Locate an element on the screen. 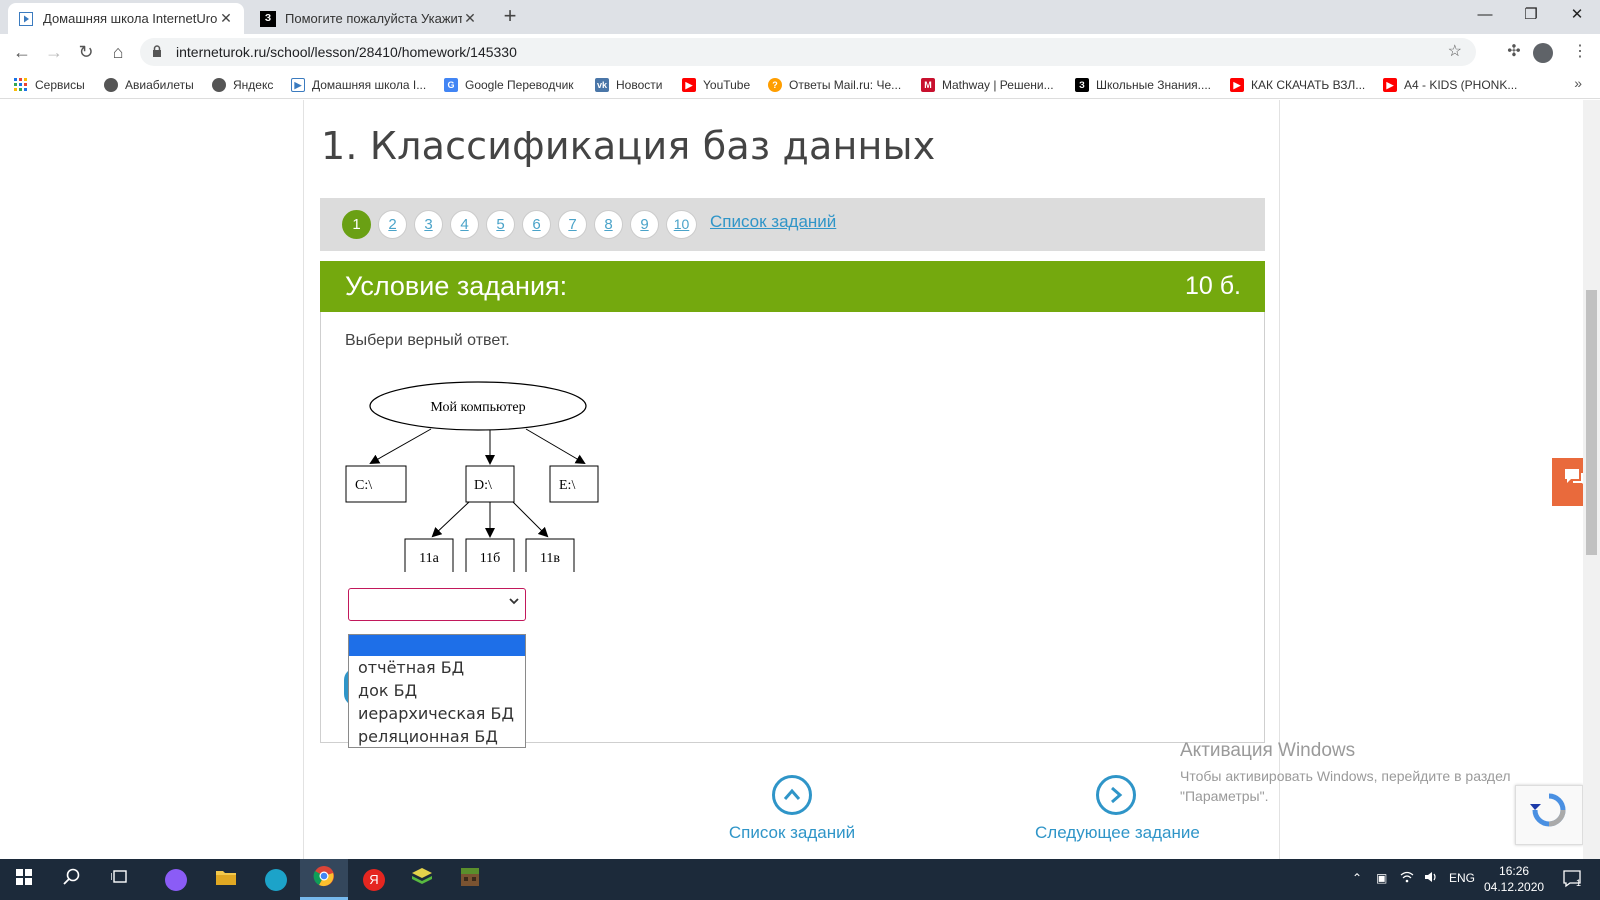 The image size is (1600, 900). pager-item-5: 5 is located at coordinates (500, 224).